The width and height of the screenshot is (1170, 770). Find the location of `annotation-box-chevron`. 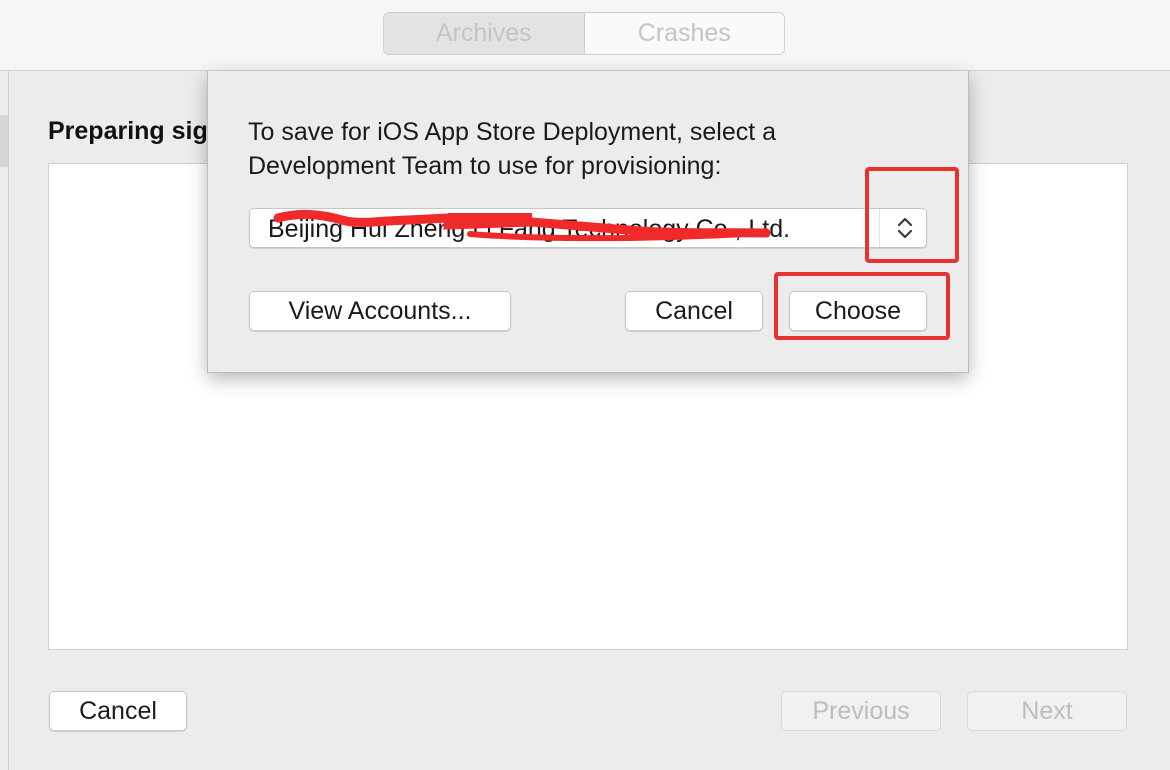

annotation-box-chevron is located at coordinates (912, 215).